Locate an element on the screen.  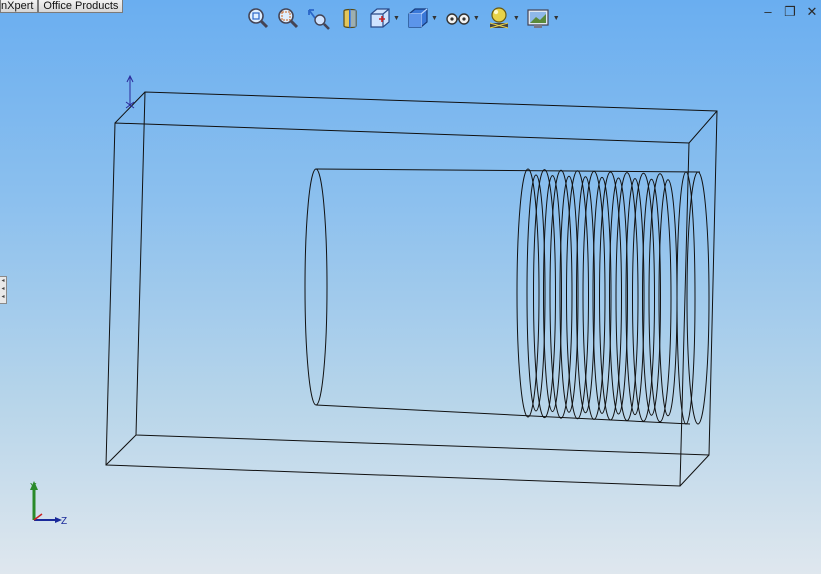
thread-coil is located at coordinates (528, 293).